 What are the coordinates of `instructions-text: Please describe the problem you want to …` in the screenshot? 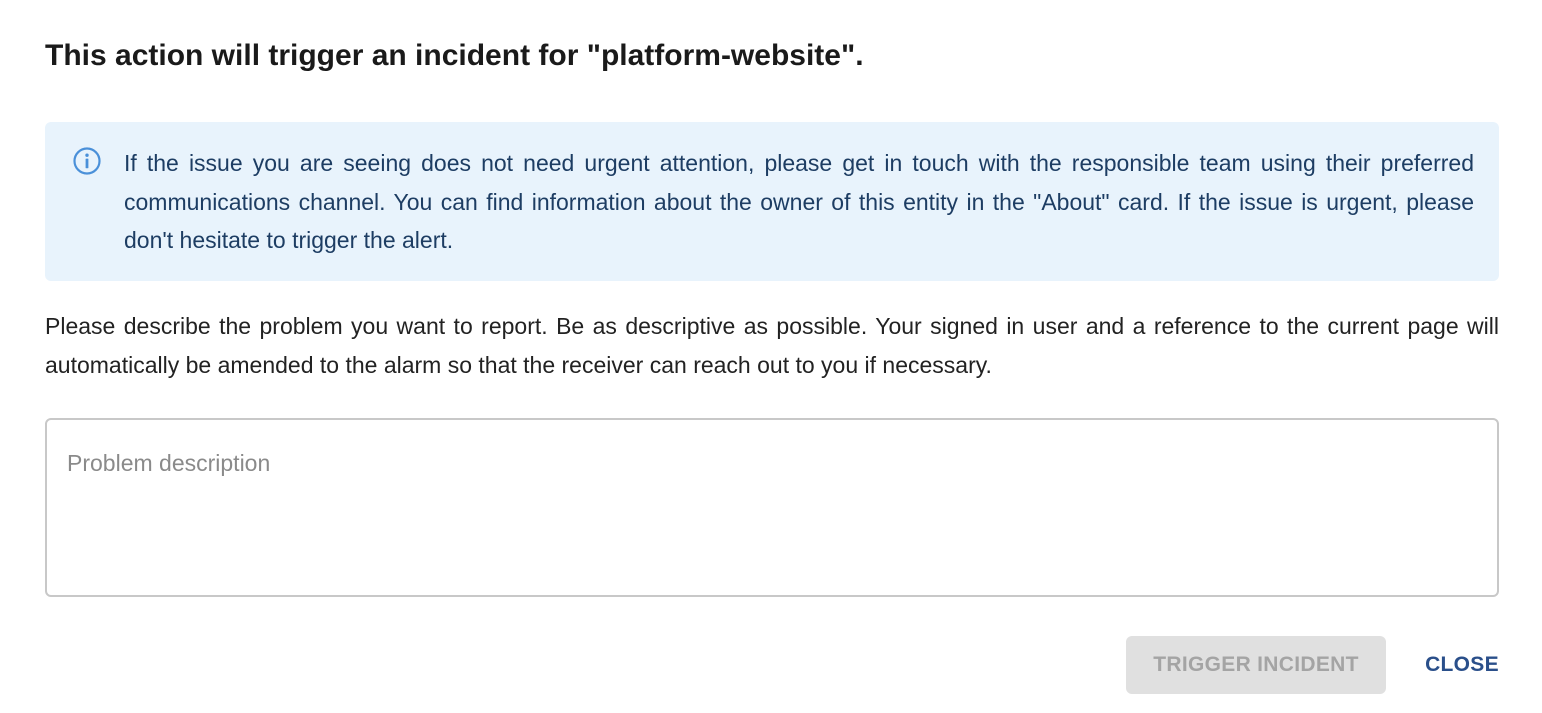 It's located at (772, 345).